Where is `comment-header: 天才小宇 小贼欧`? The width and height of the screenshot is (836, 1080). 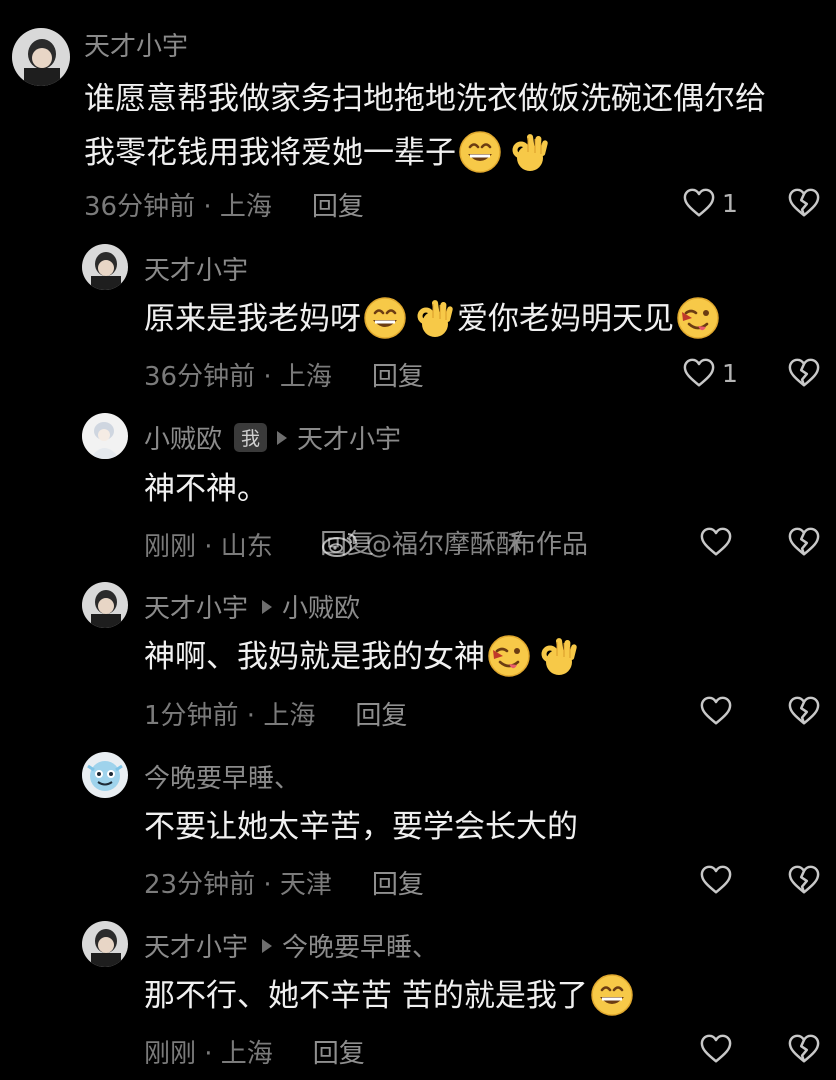 comment-header: 天才小宇 小贼欧 is located at coordinates (252, 606).